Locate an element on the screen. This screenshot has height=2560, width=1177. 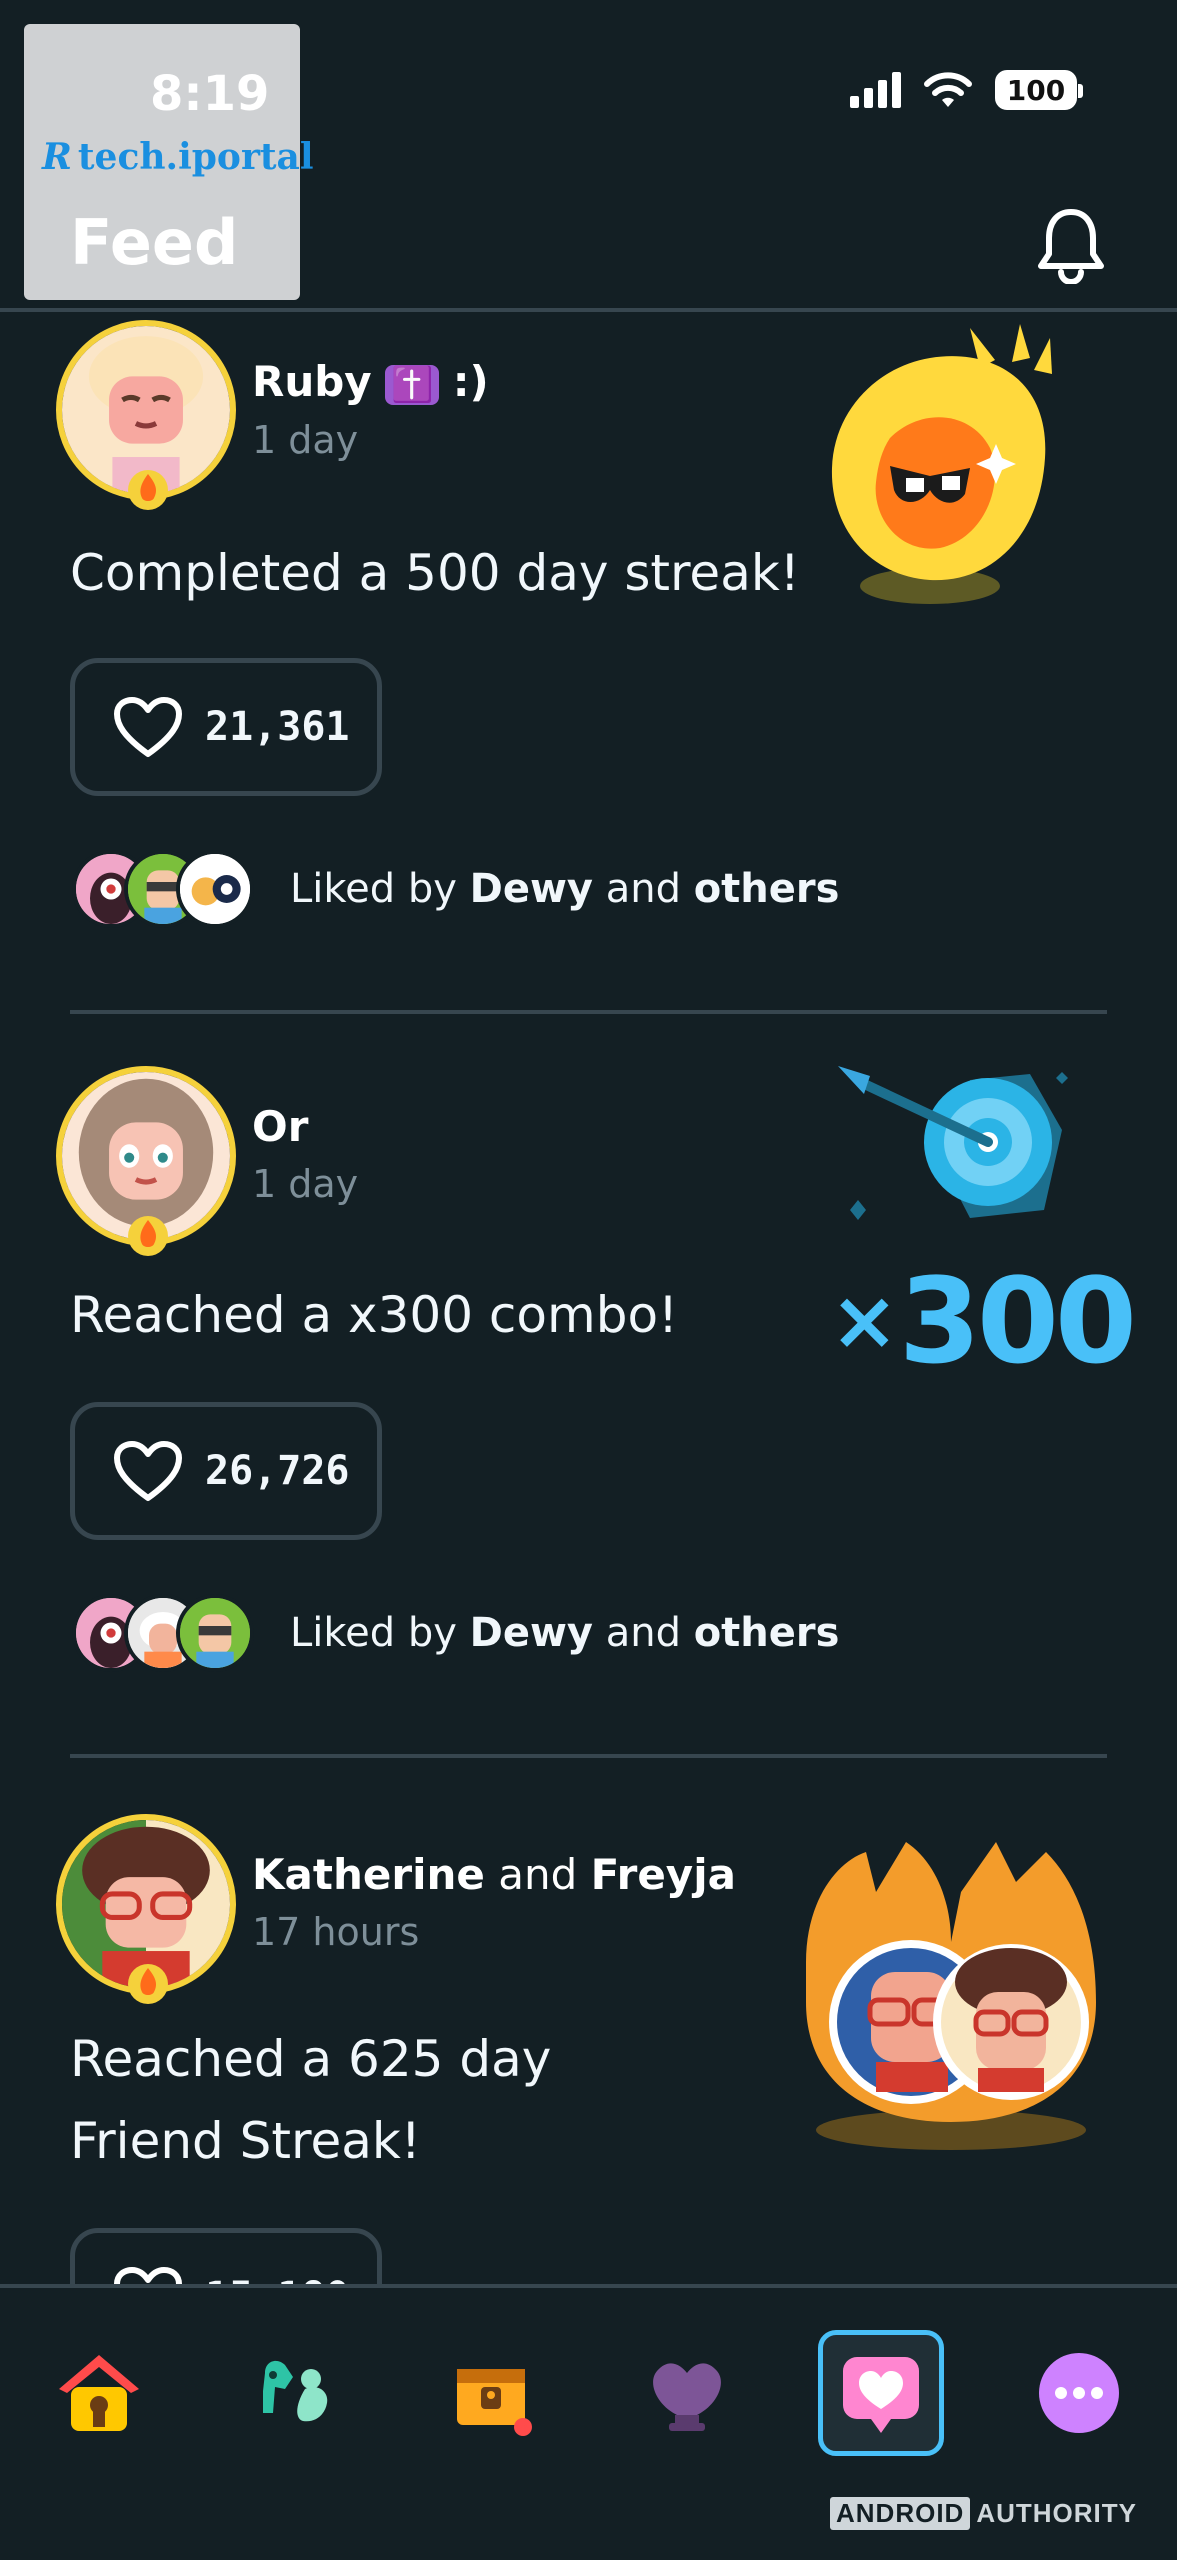
post-author: Katherine and Freyja is located at coordinates (494, 1874).